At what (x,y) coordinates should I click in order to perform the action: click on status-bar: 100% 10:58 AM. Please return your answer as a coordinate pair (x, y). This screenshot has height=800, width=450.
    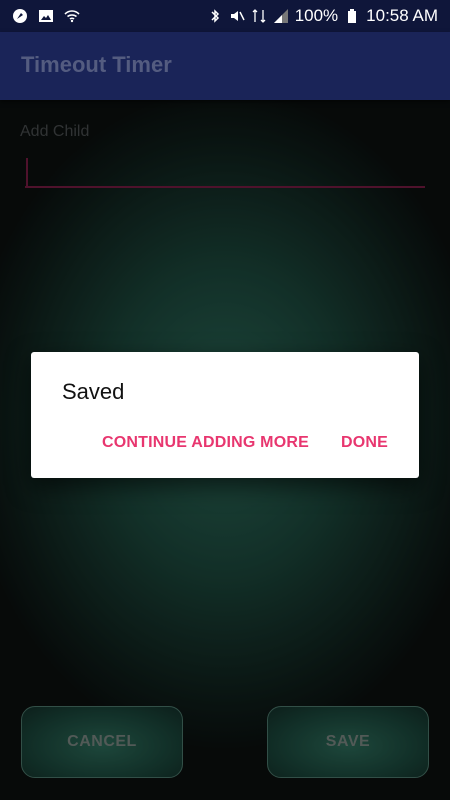
    Looking at the image, I should click on (225, 16).